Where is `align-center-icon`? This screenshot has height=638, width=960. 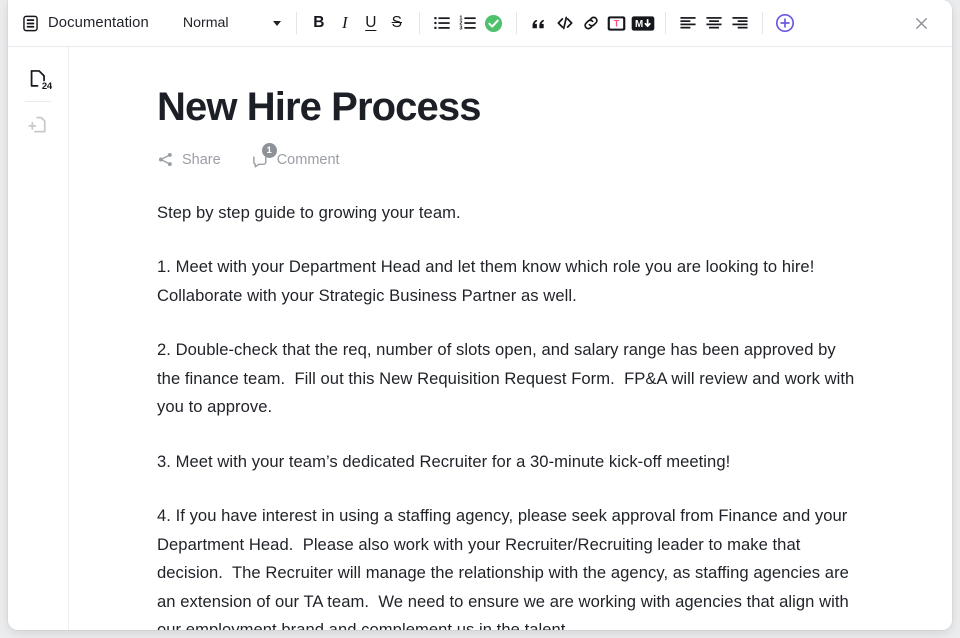 align-center-icon is located at coordinates (714, 23).